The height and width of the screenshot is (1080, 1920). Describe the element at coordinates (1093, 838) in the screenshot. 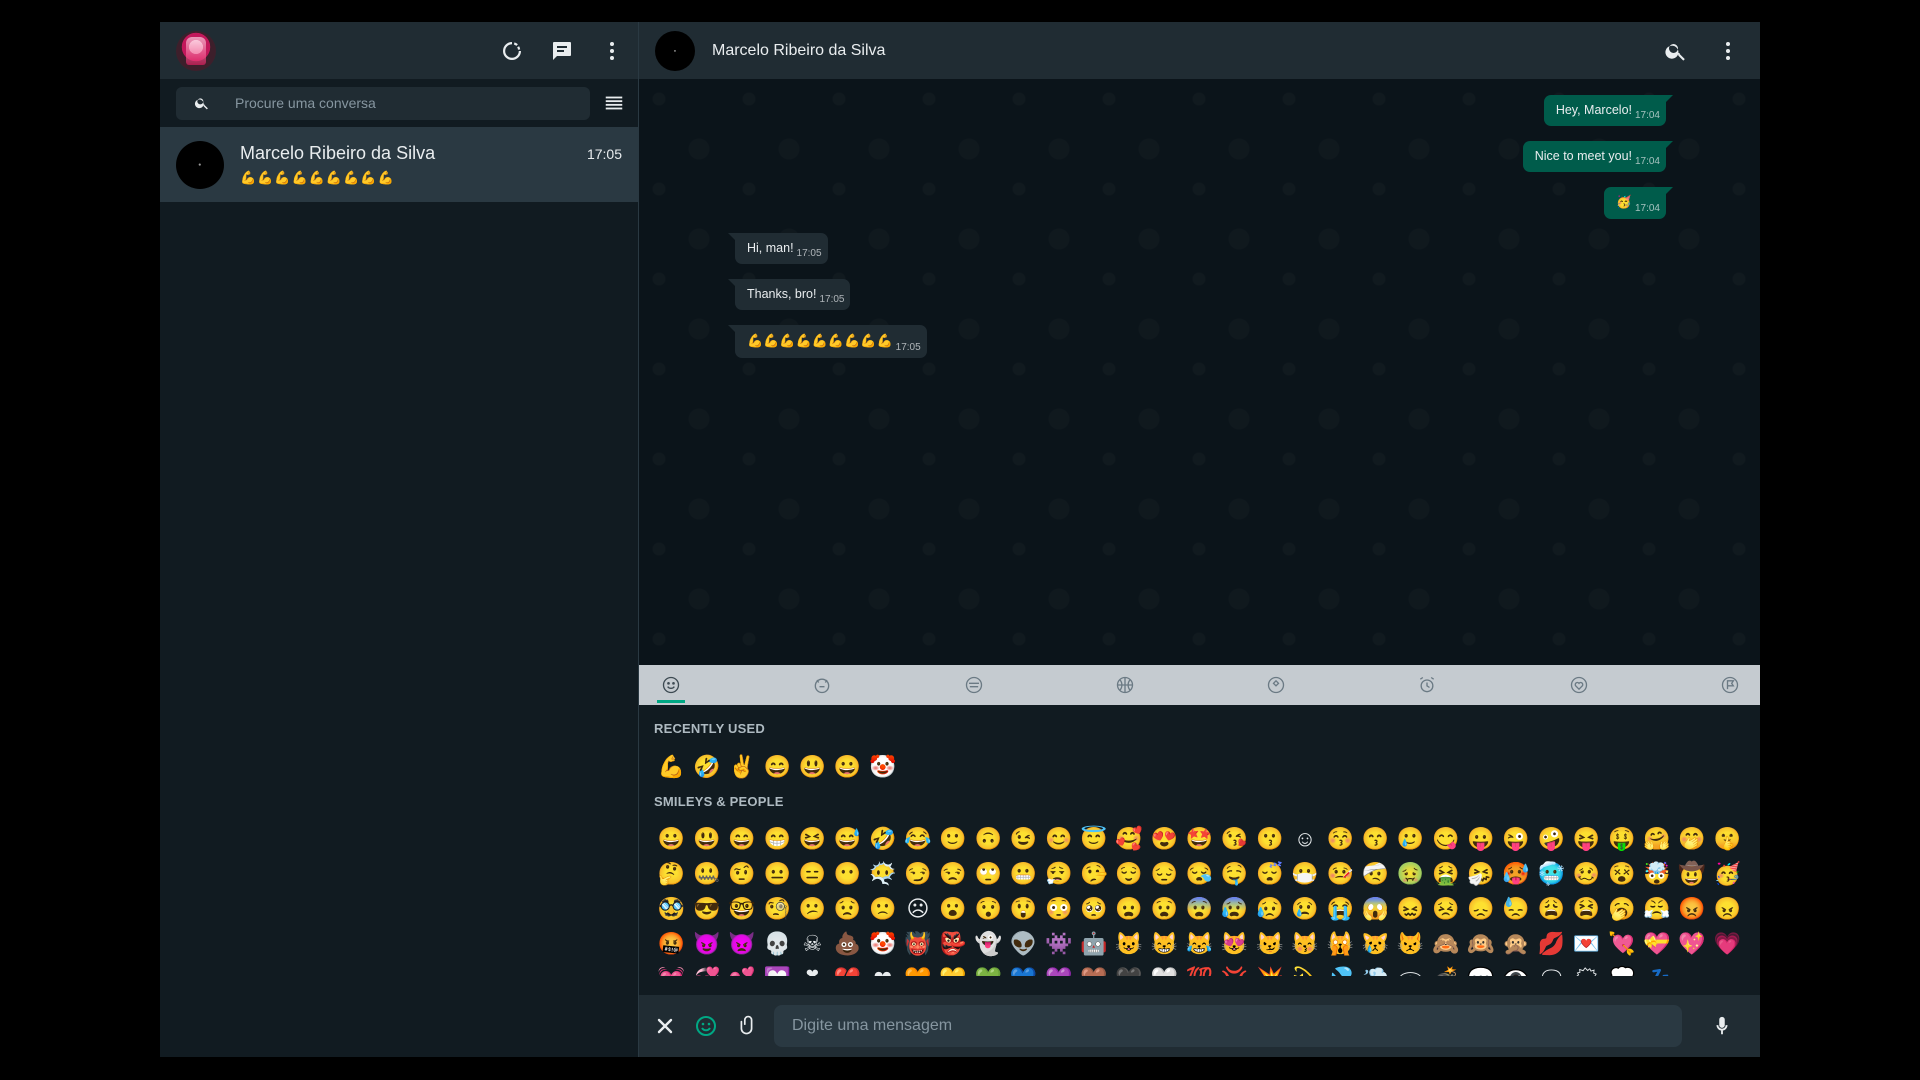

I see `emoji-button: 😇` at that location.